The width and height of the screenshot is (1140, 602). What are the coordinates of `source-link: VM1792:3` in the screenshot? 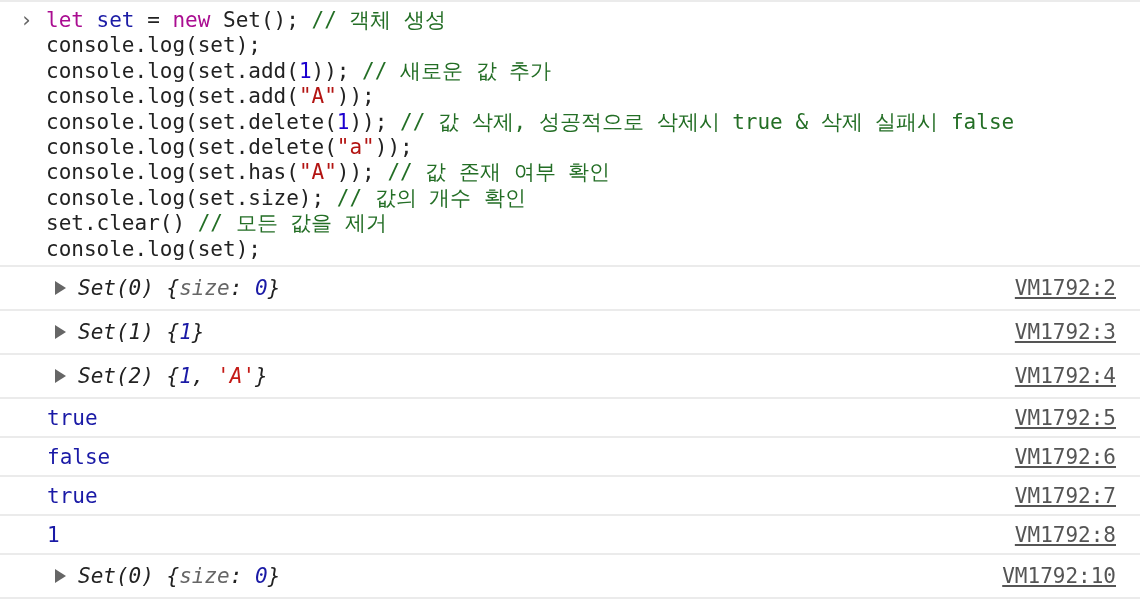 It's located at (1065, 332).